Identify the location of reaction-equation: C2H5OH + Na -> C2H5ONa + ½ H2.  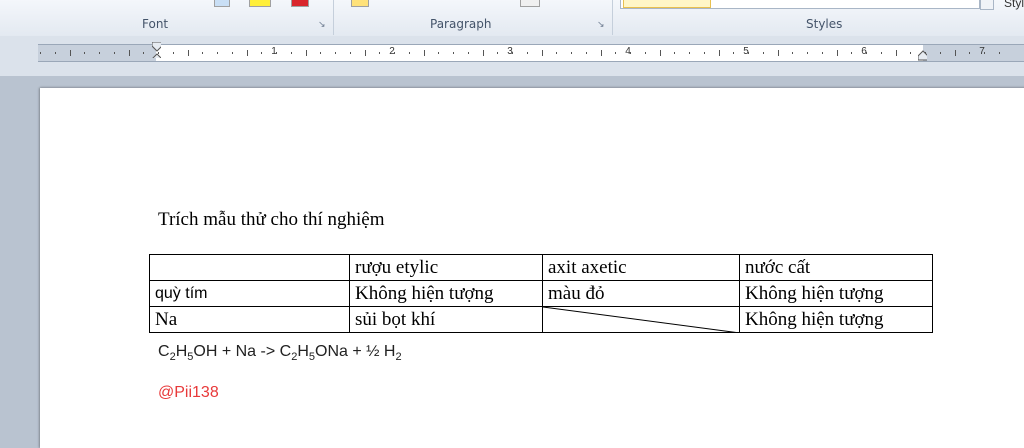
(280, 353).